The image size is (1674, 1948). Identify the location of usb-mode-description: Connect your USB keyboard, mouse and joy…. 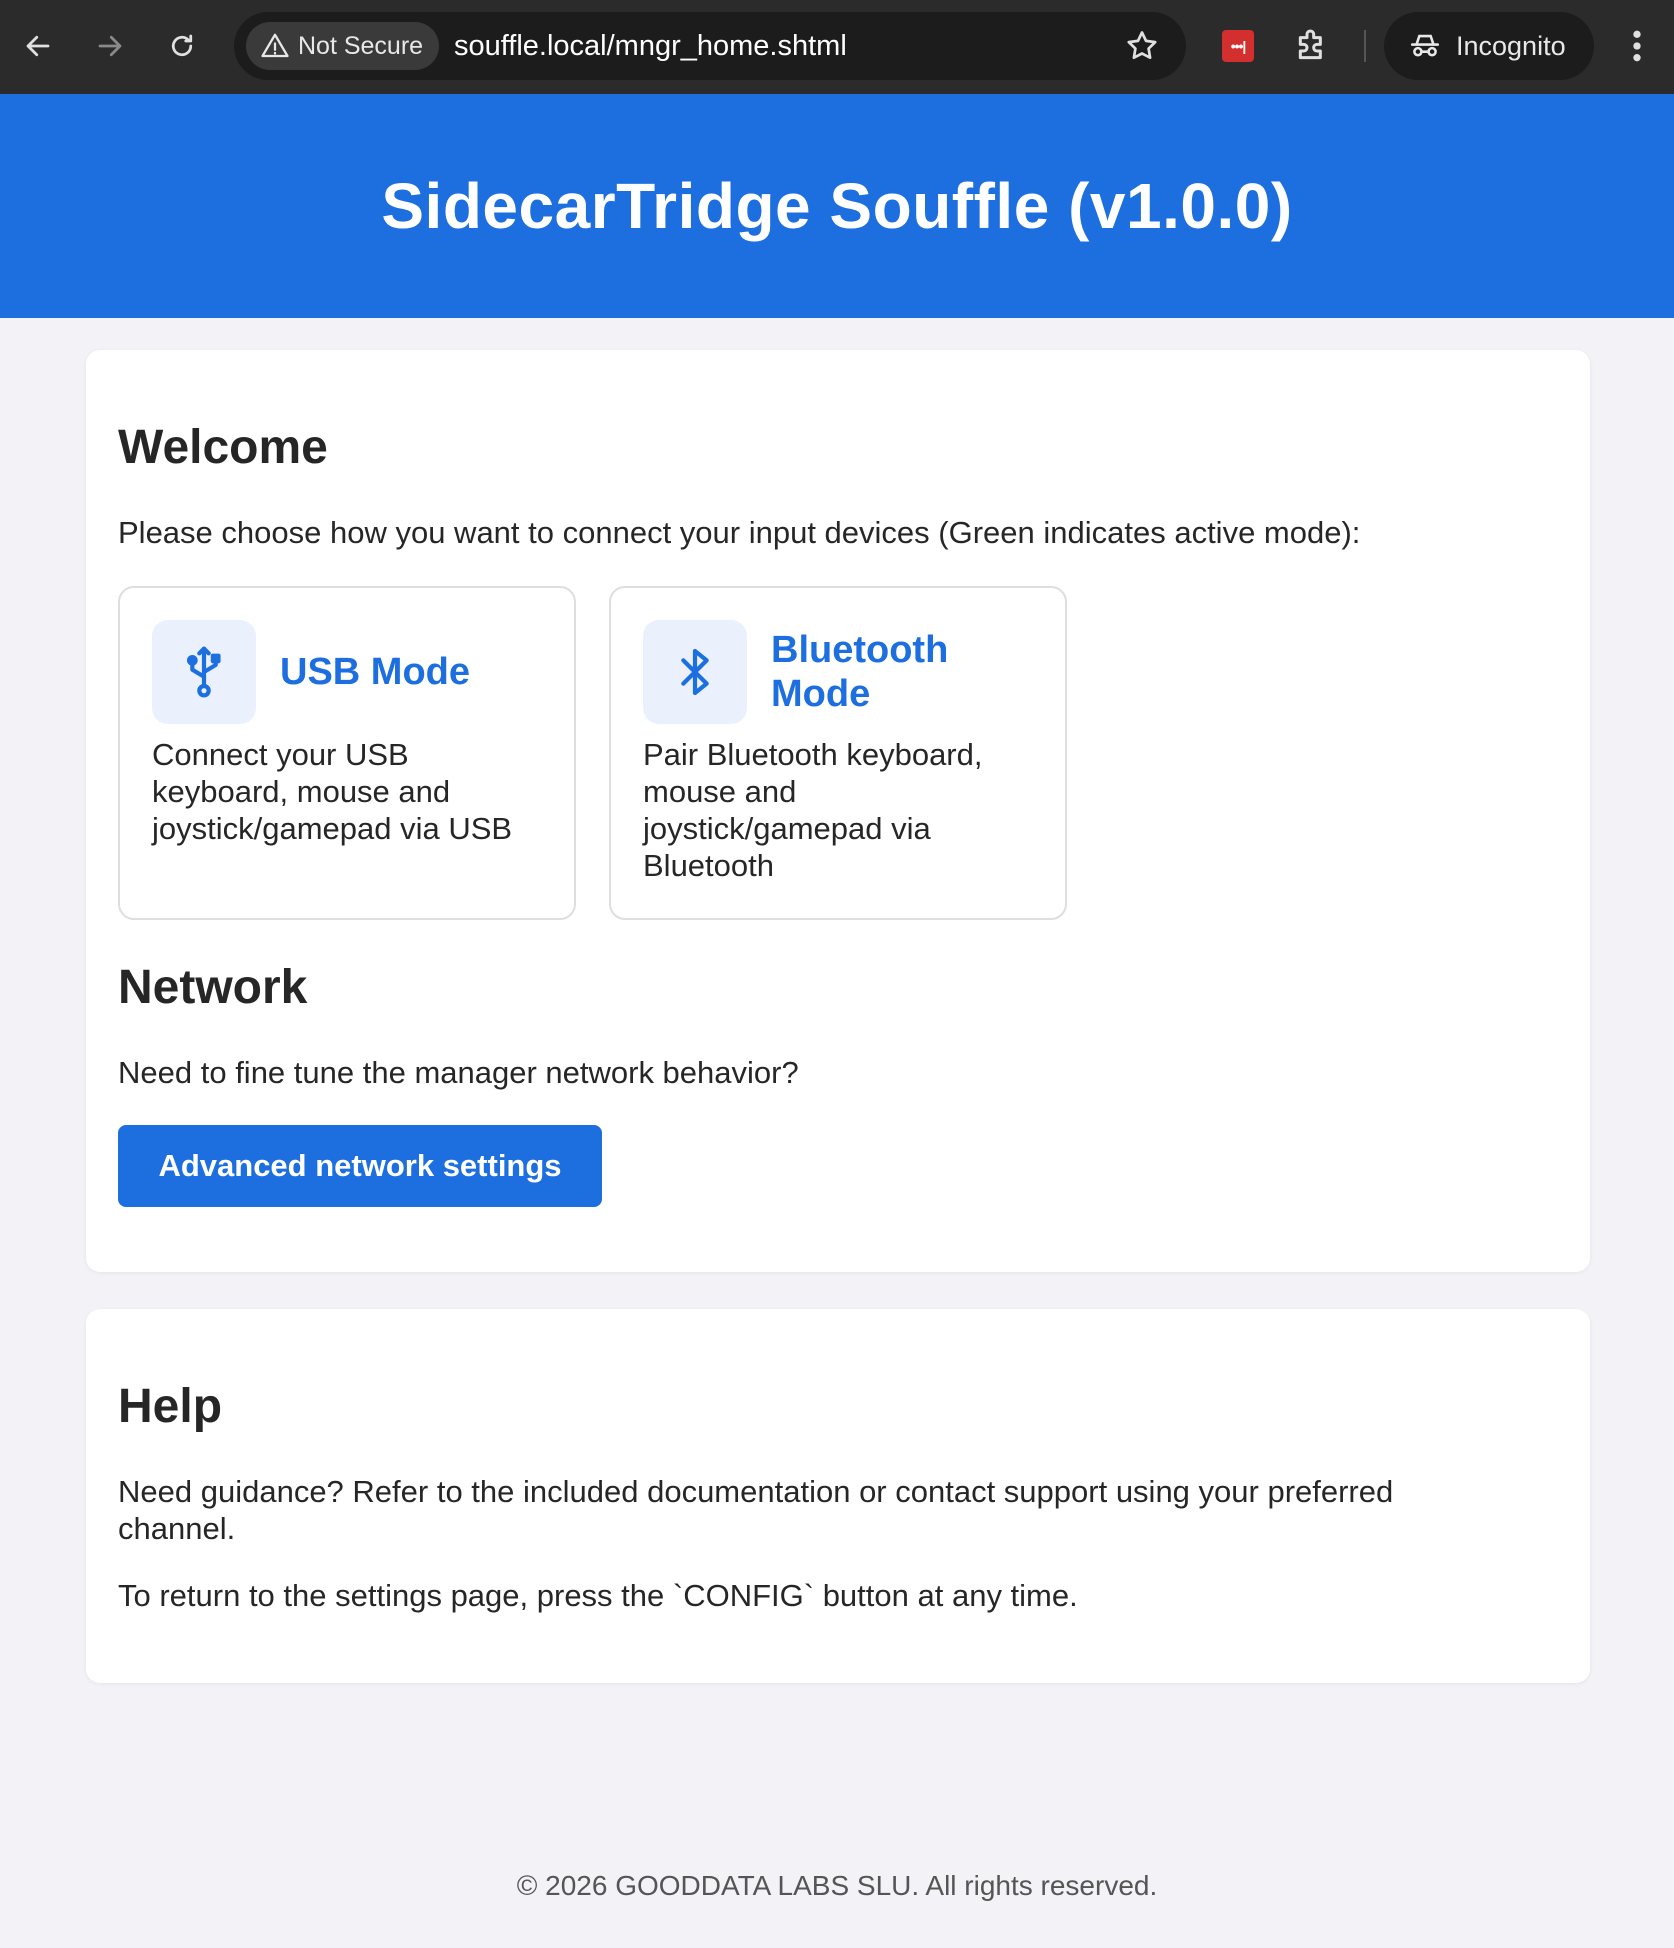
(332, 791).